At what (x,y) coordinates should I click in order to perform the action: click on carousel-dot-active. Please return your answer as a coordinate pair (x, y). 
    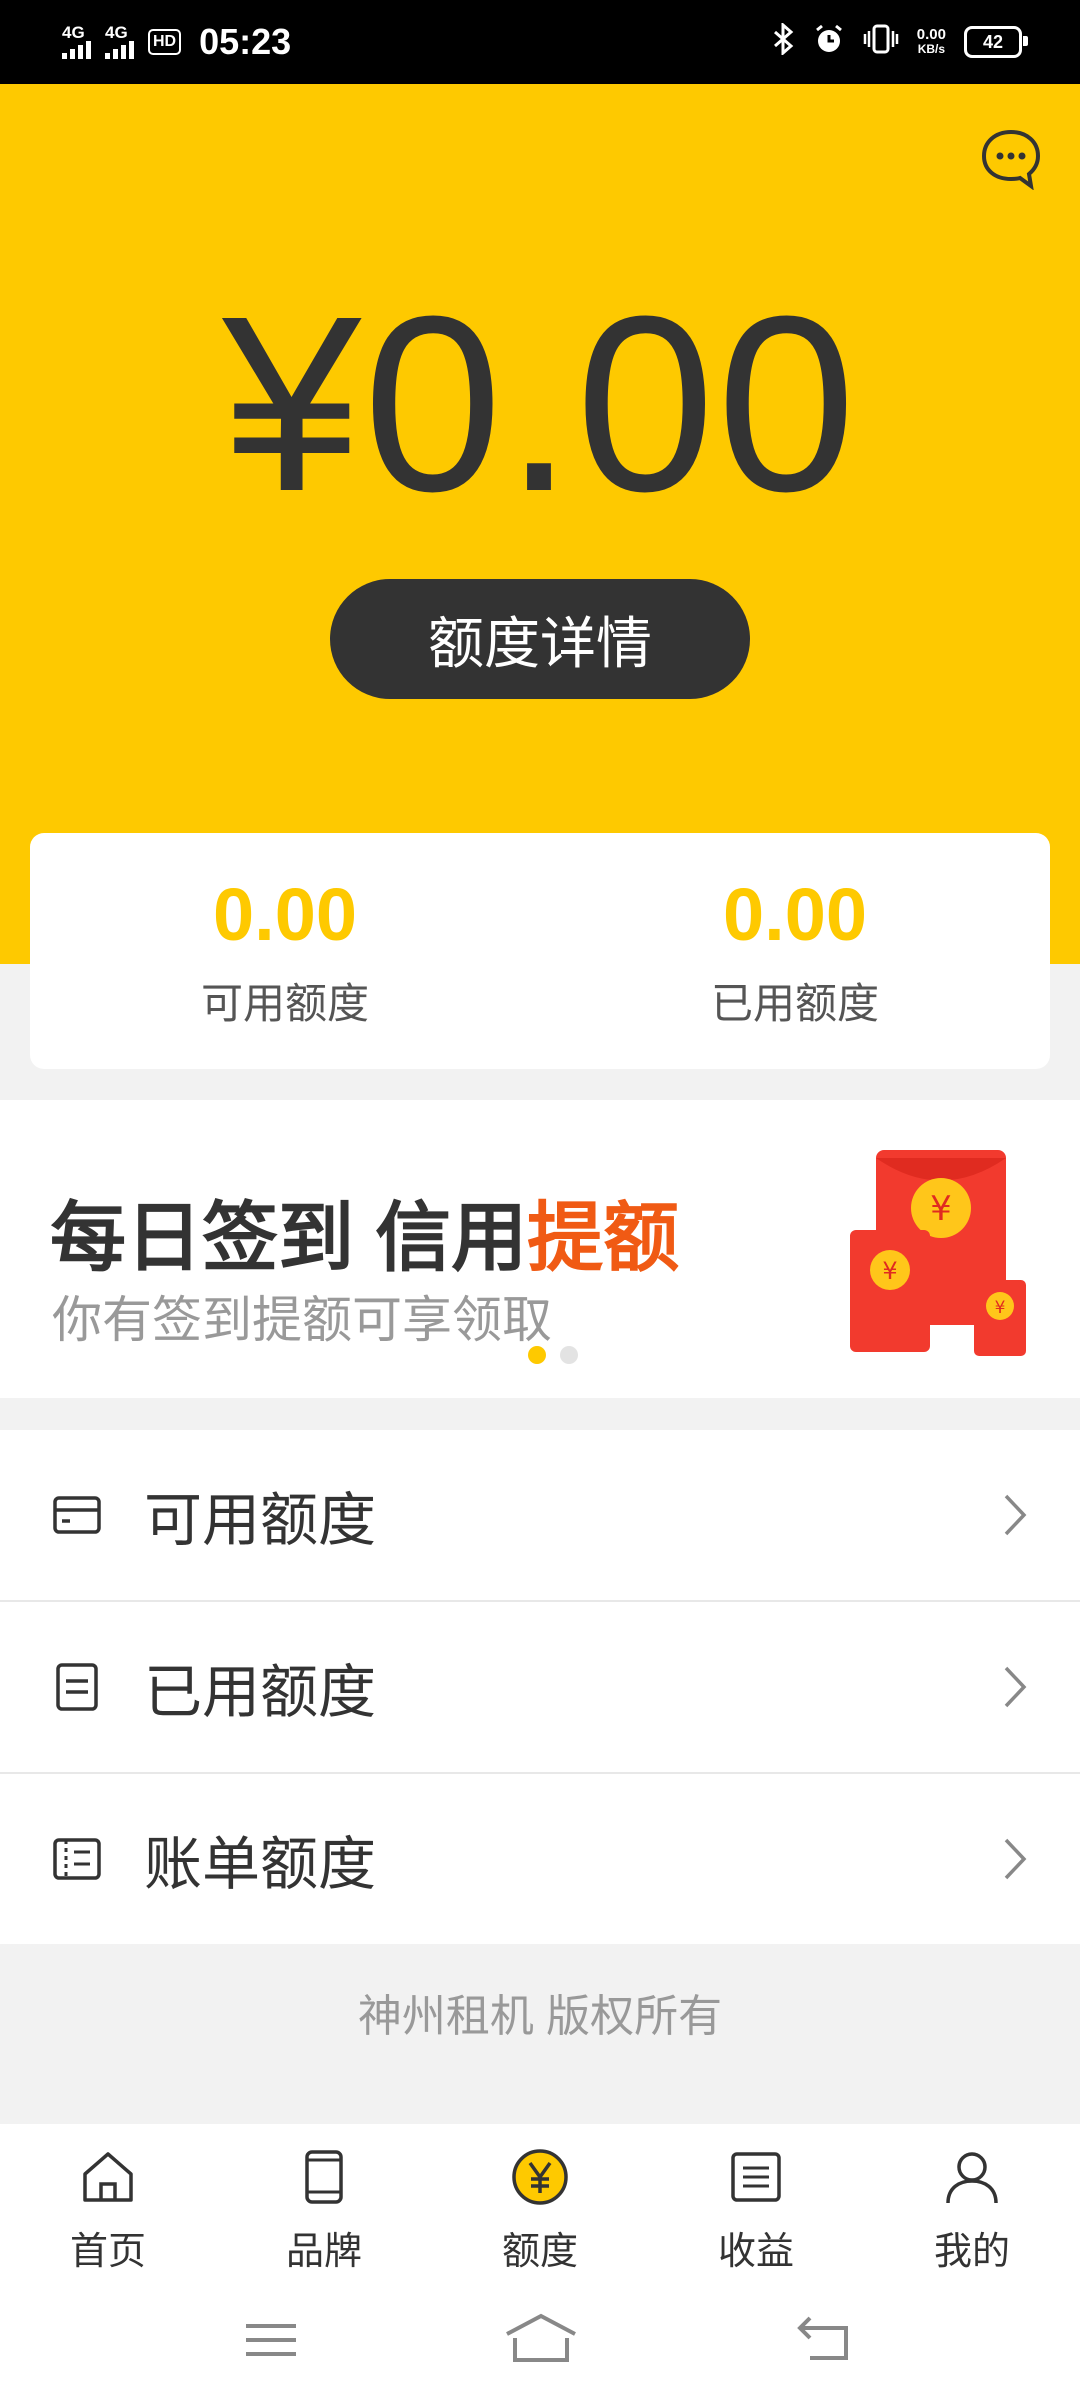
    Looking at the image, I should click on (537, 1355).